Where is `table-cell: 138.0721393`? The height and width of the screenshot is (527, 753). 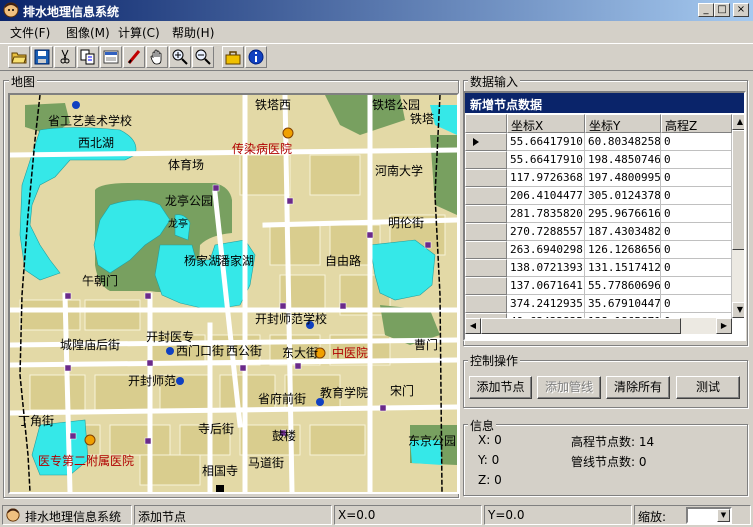
table-cell: 138.0721393 is located at coordinates (546, 268).